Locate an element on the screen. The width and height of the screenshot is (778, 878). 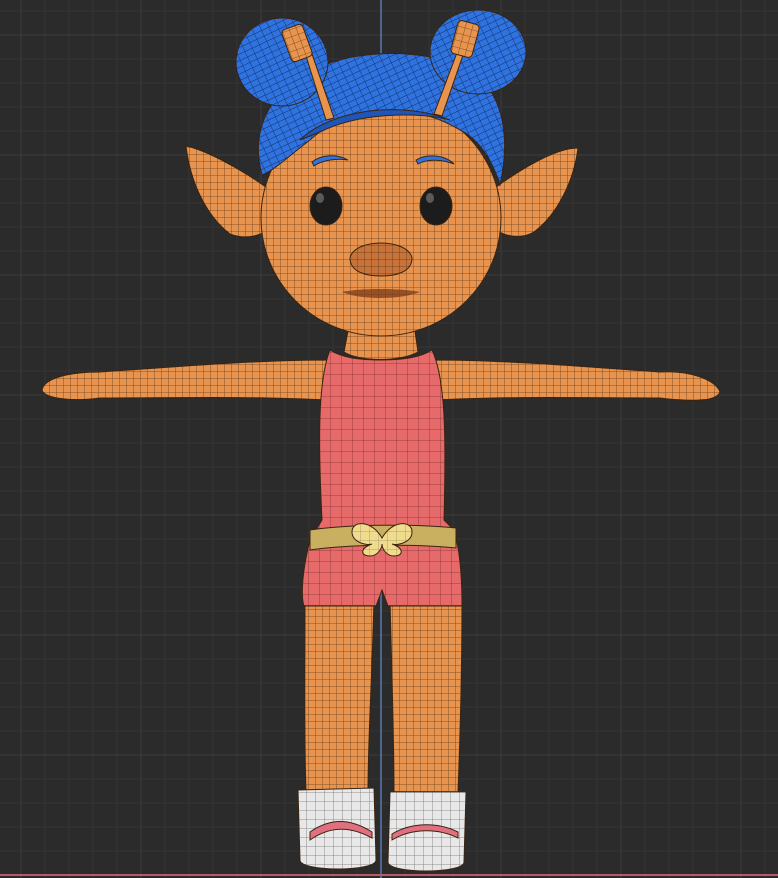
right-shoe is located at coordinates (427, 831).